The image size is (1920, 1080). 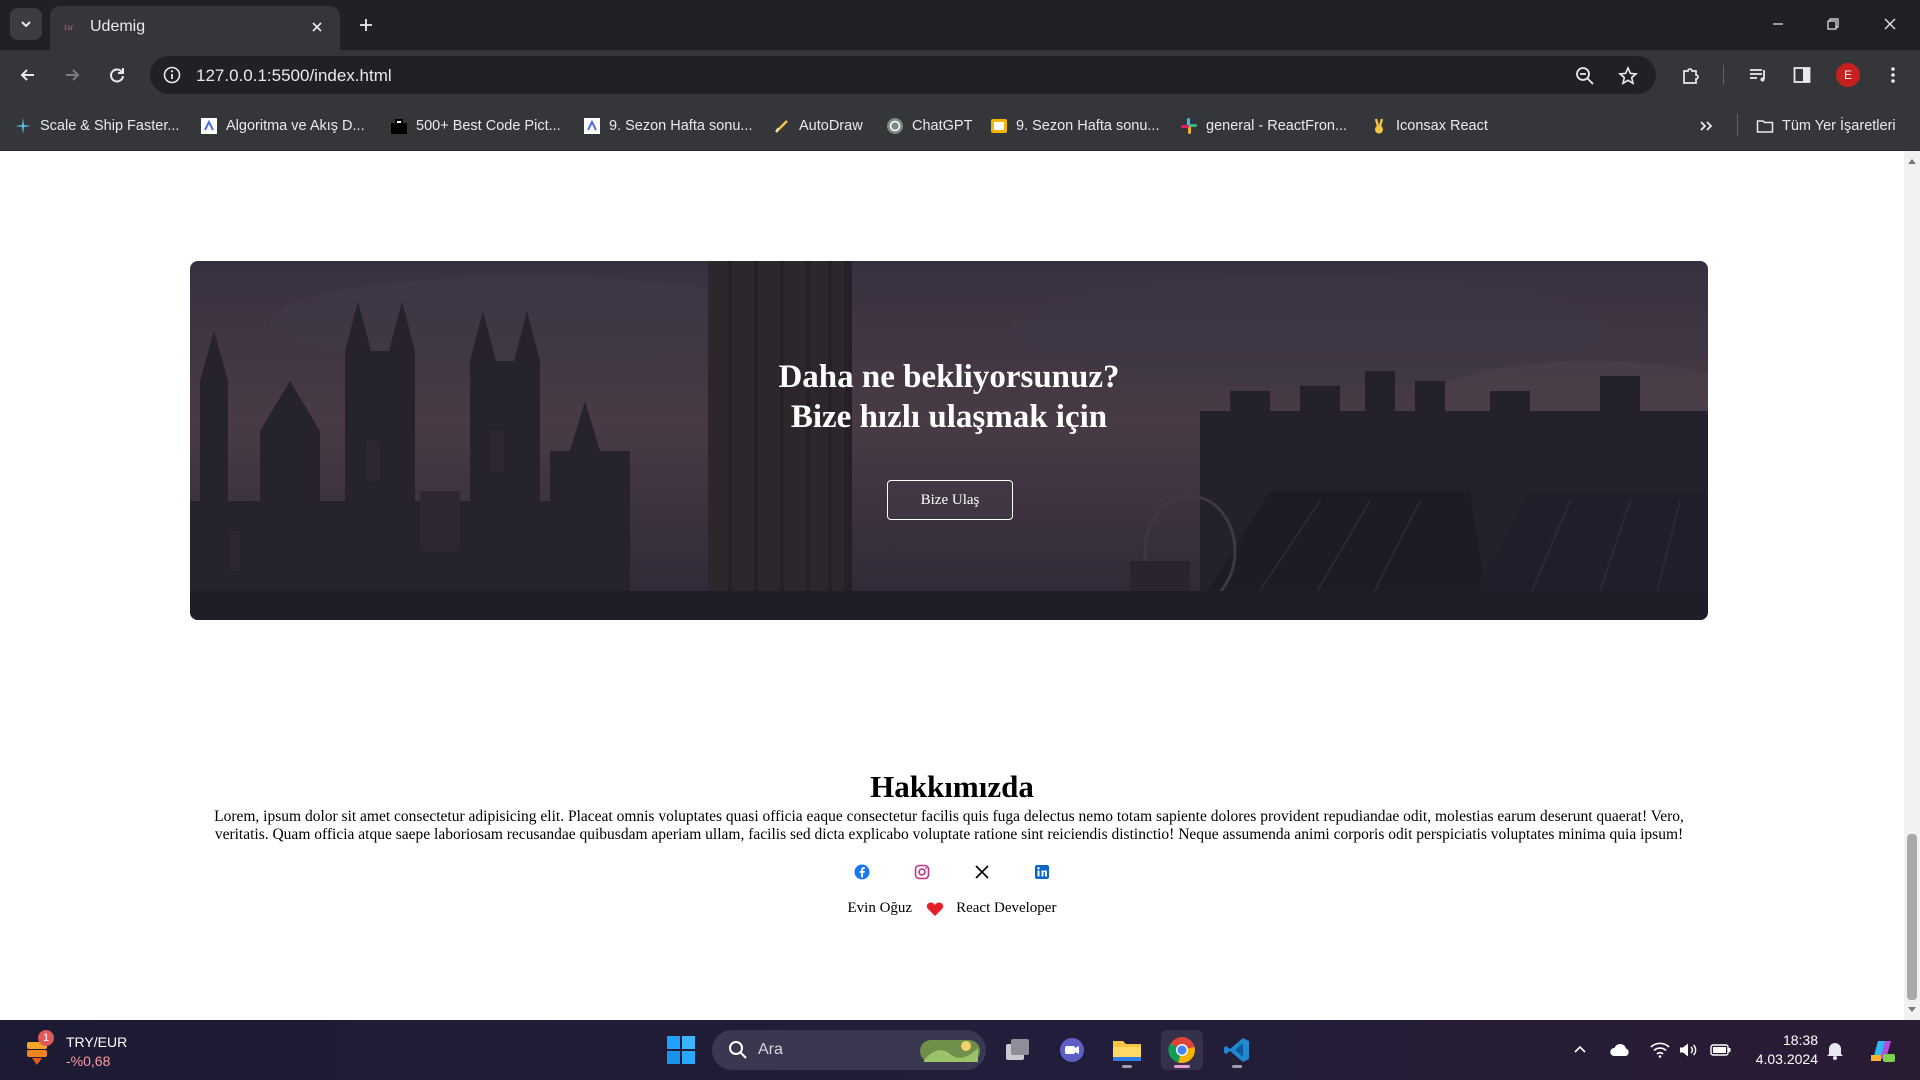 I want to click on side-panel-button, so click(x=1802, y=75).